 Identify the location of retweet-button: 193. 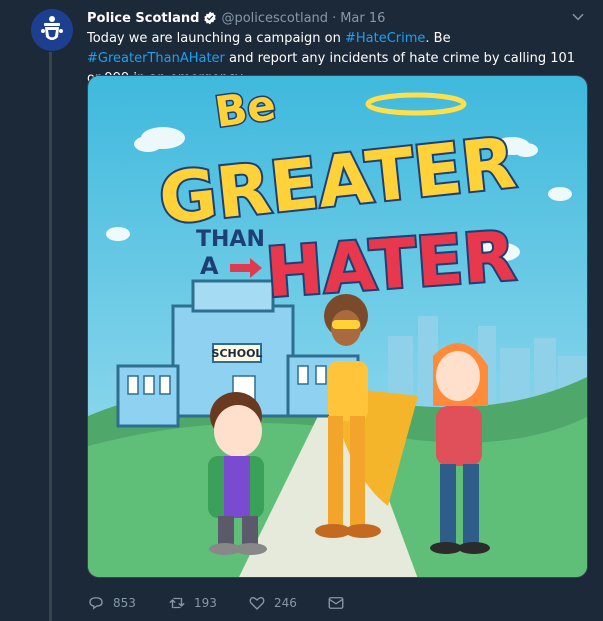
(208, 603).